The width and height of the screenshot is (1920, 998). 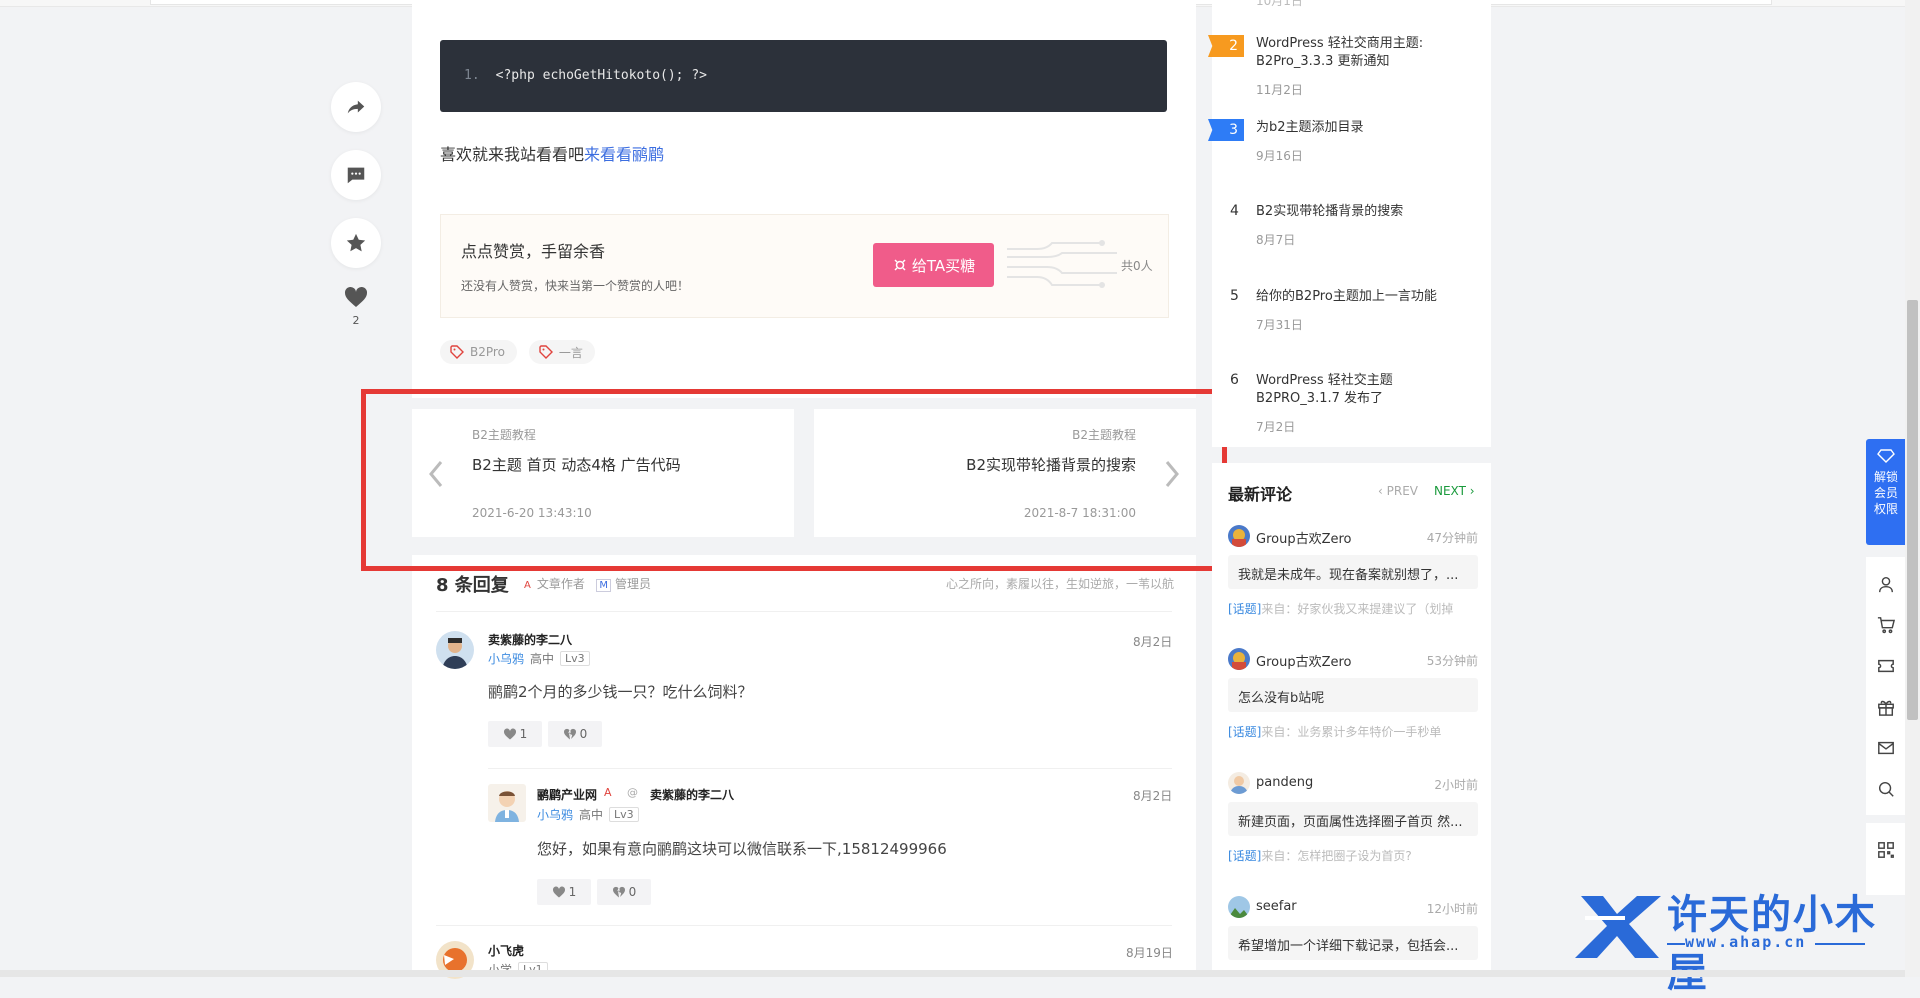 I want to click on reply-to-user: 卖紫藤的李二八, so click(x=692, y=794).